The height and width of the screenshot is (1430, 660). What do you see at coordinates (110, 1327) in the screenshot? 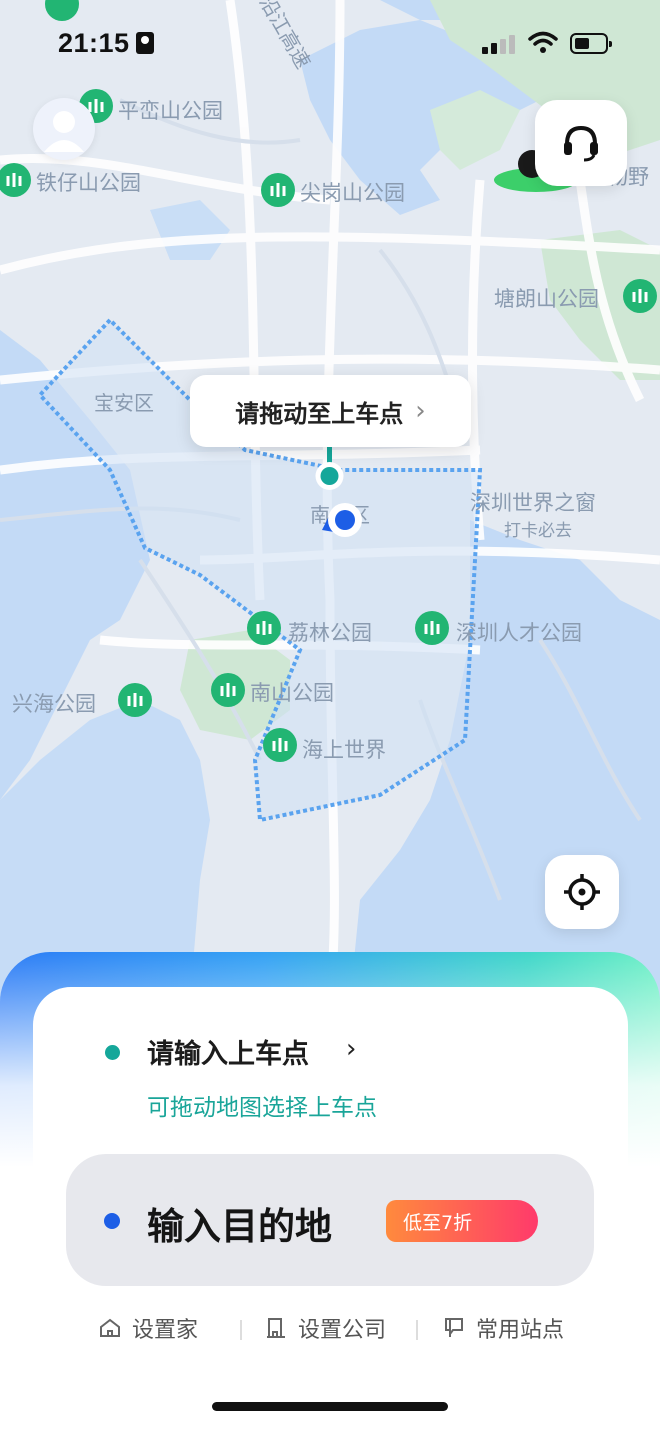
I see `home-icon` at bounding box center [110, 1327].